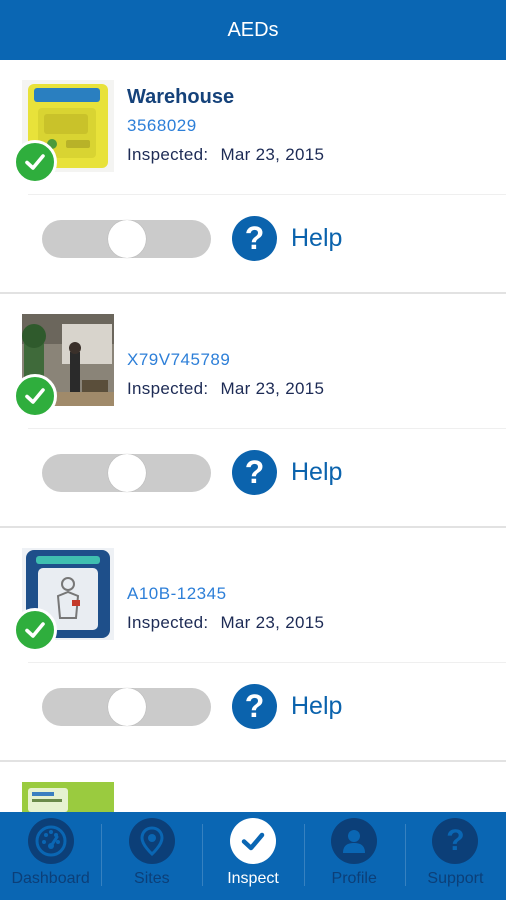  What do you see at coordinates (253, 878) in the screenshot?
I see `tab-label: Inspect` at bounding box center [253, 878].